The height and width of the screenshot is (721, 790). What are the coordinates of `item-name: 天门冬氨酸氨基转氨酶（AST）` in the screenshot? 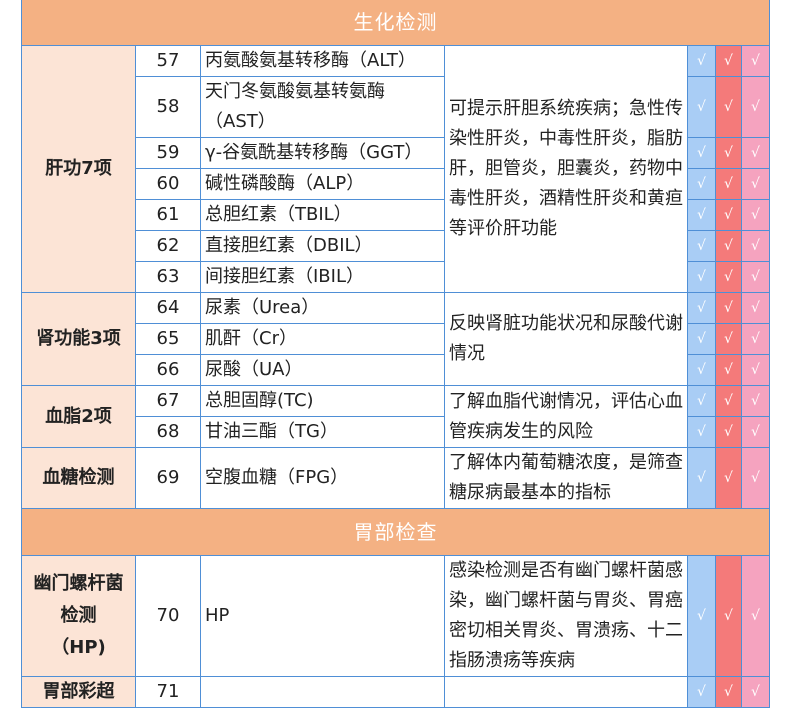 It's located at (322, 107).